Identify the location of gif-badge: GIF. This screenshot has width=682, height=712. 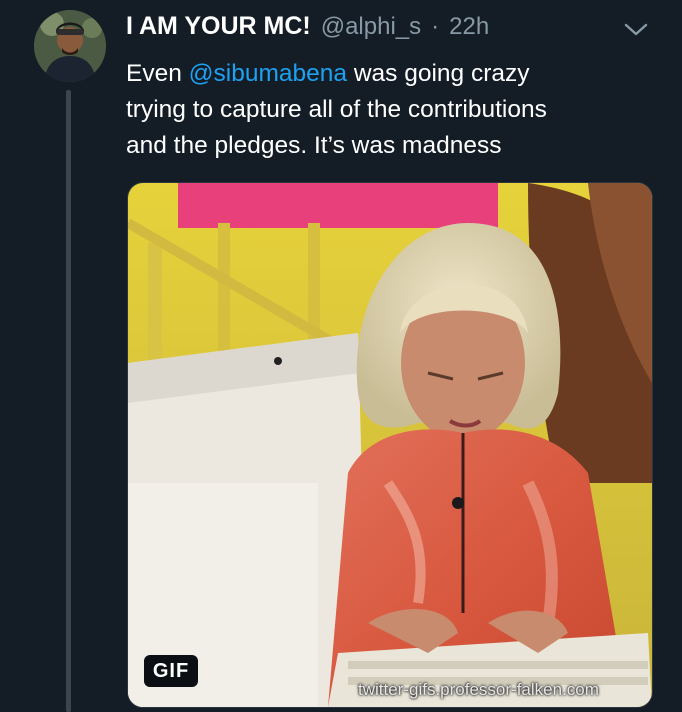
(171, 671).